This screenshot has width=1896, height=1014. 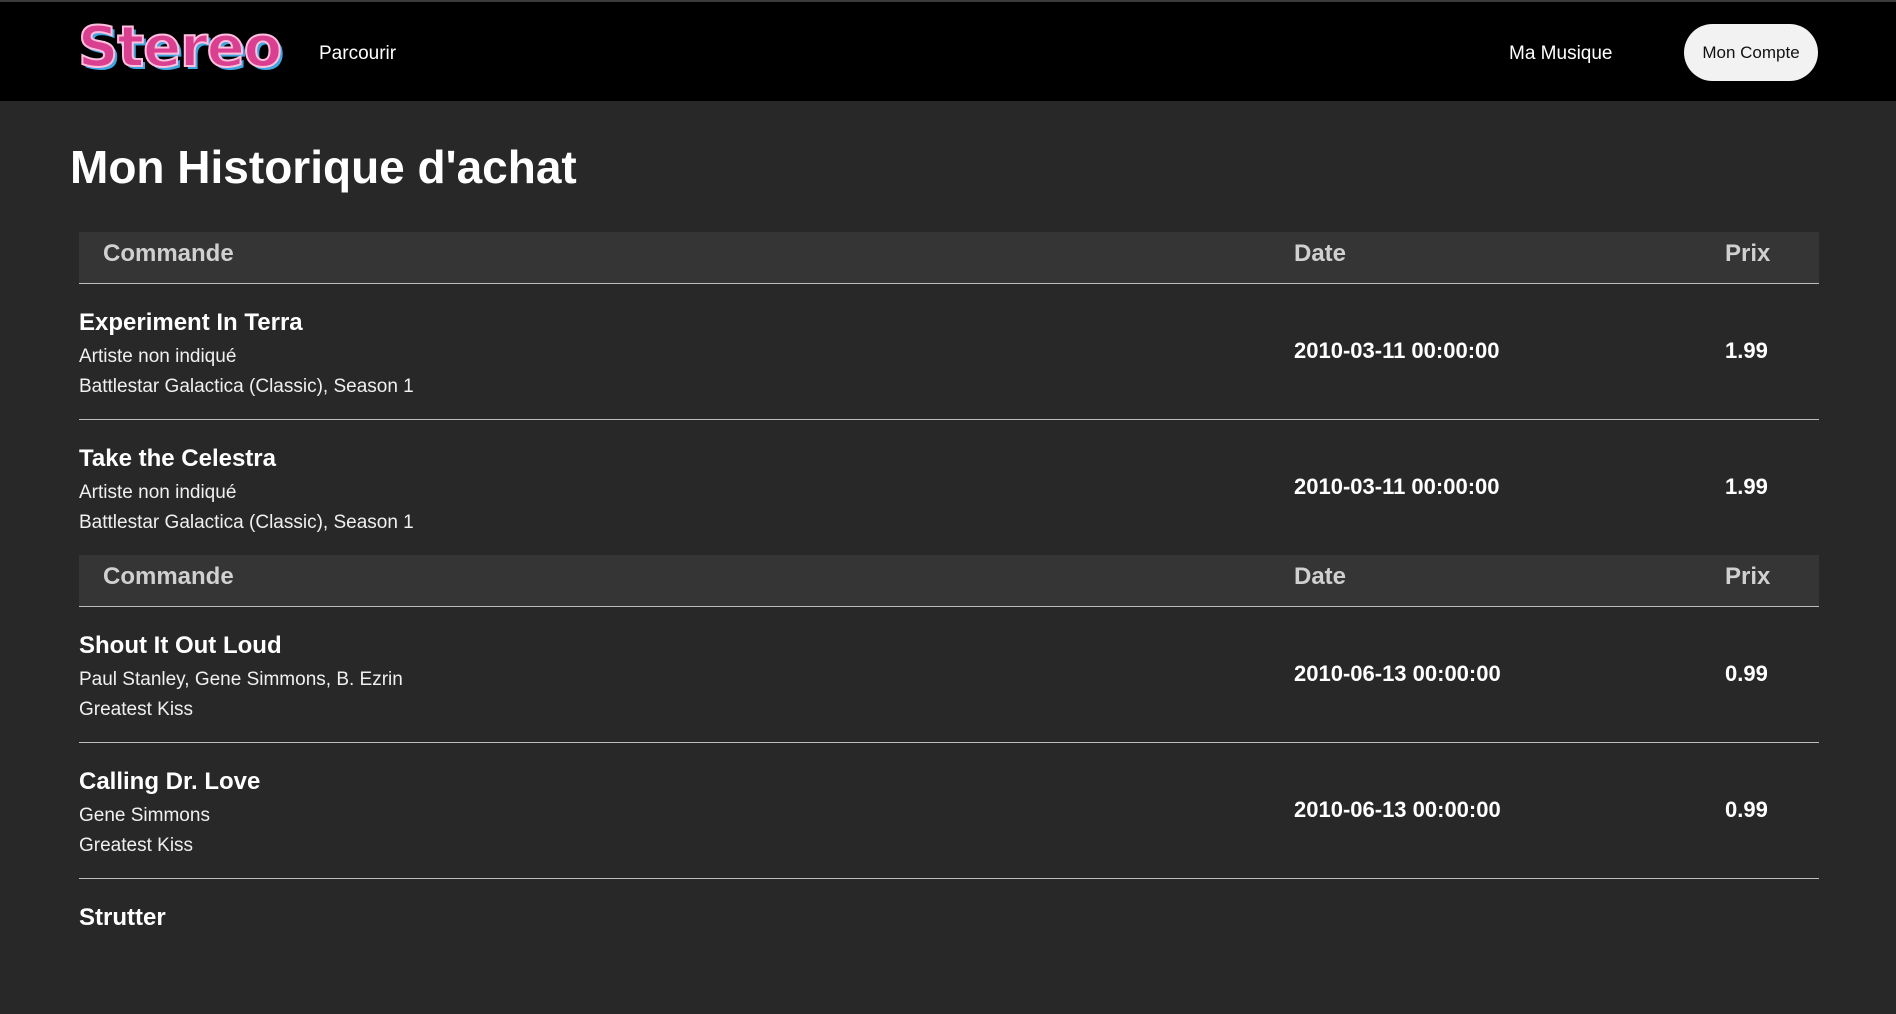 I want to click on track-title: Calling Dr. Love, so click(x=170, y=781).